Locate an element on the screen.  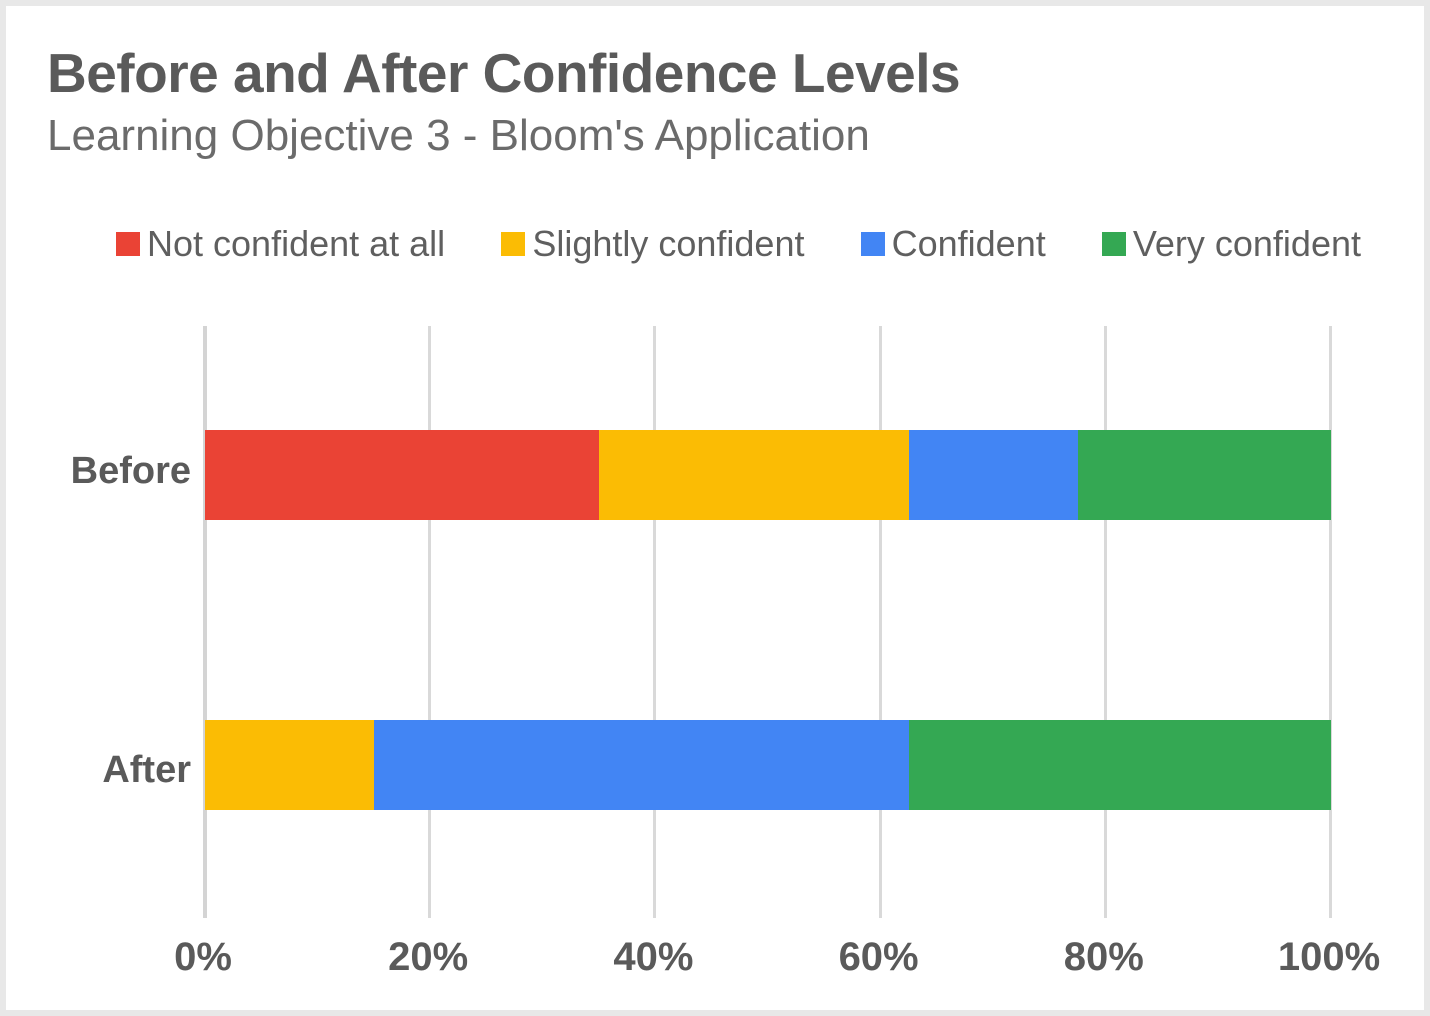
legend-label: Very confident is located at coordinates (1246, 243).